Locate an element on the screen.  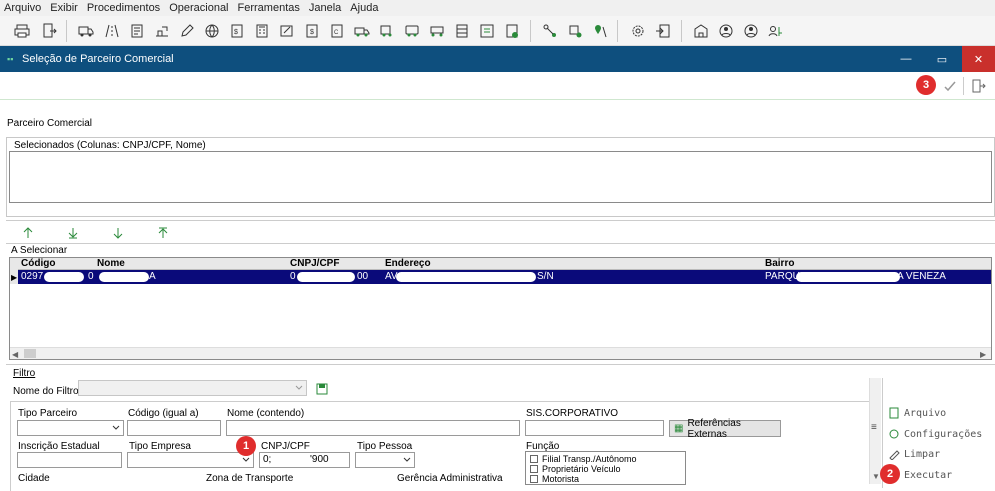
col-codigo: Código is located at coordinates (56, 264).